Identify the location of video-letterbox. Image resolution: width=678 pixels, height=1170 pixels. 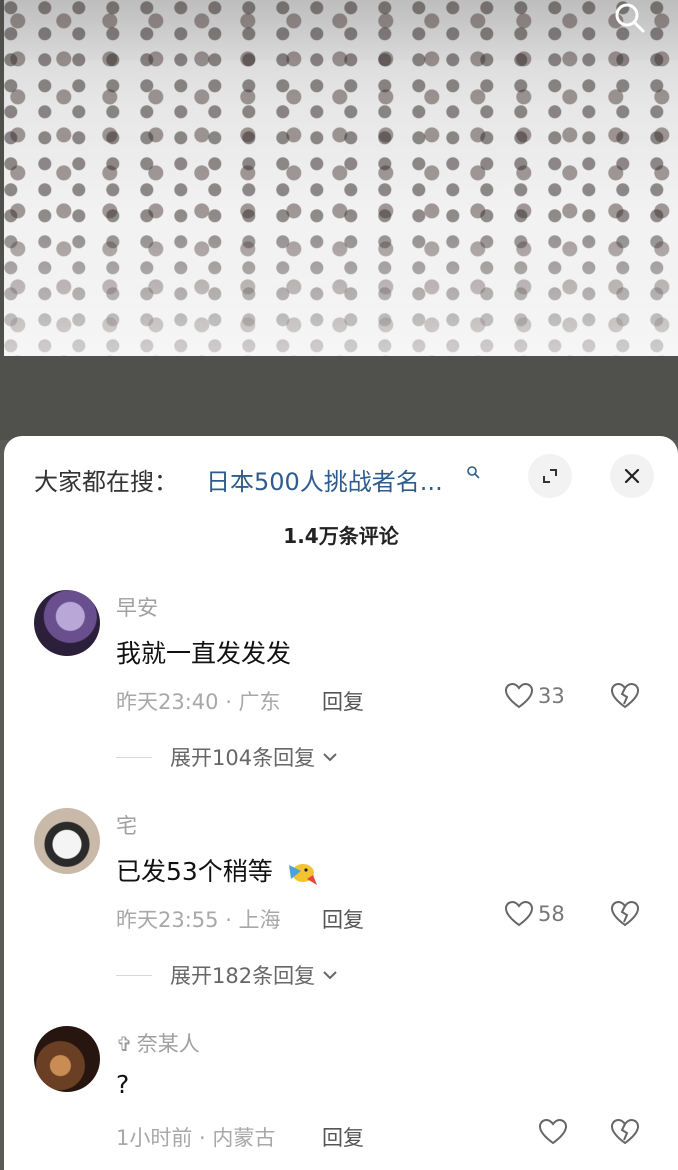
(339, 398).